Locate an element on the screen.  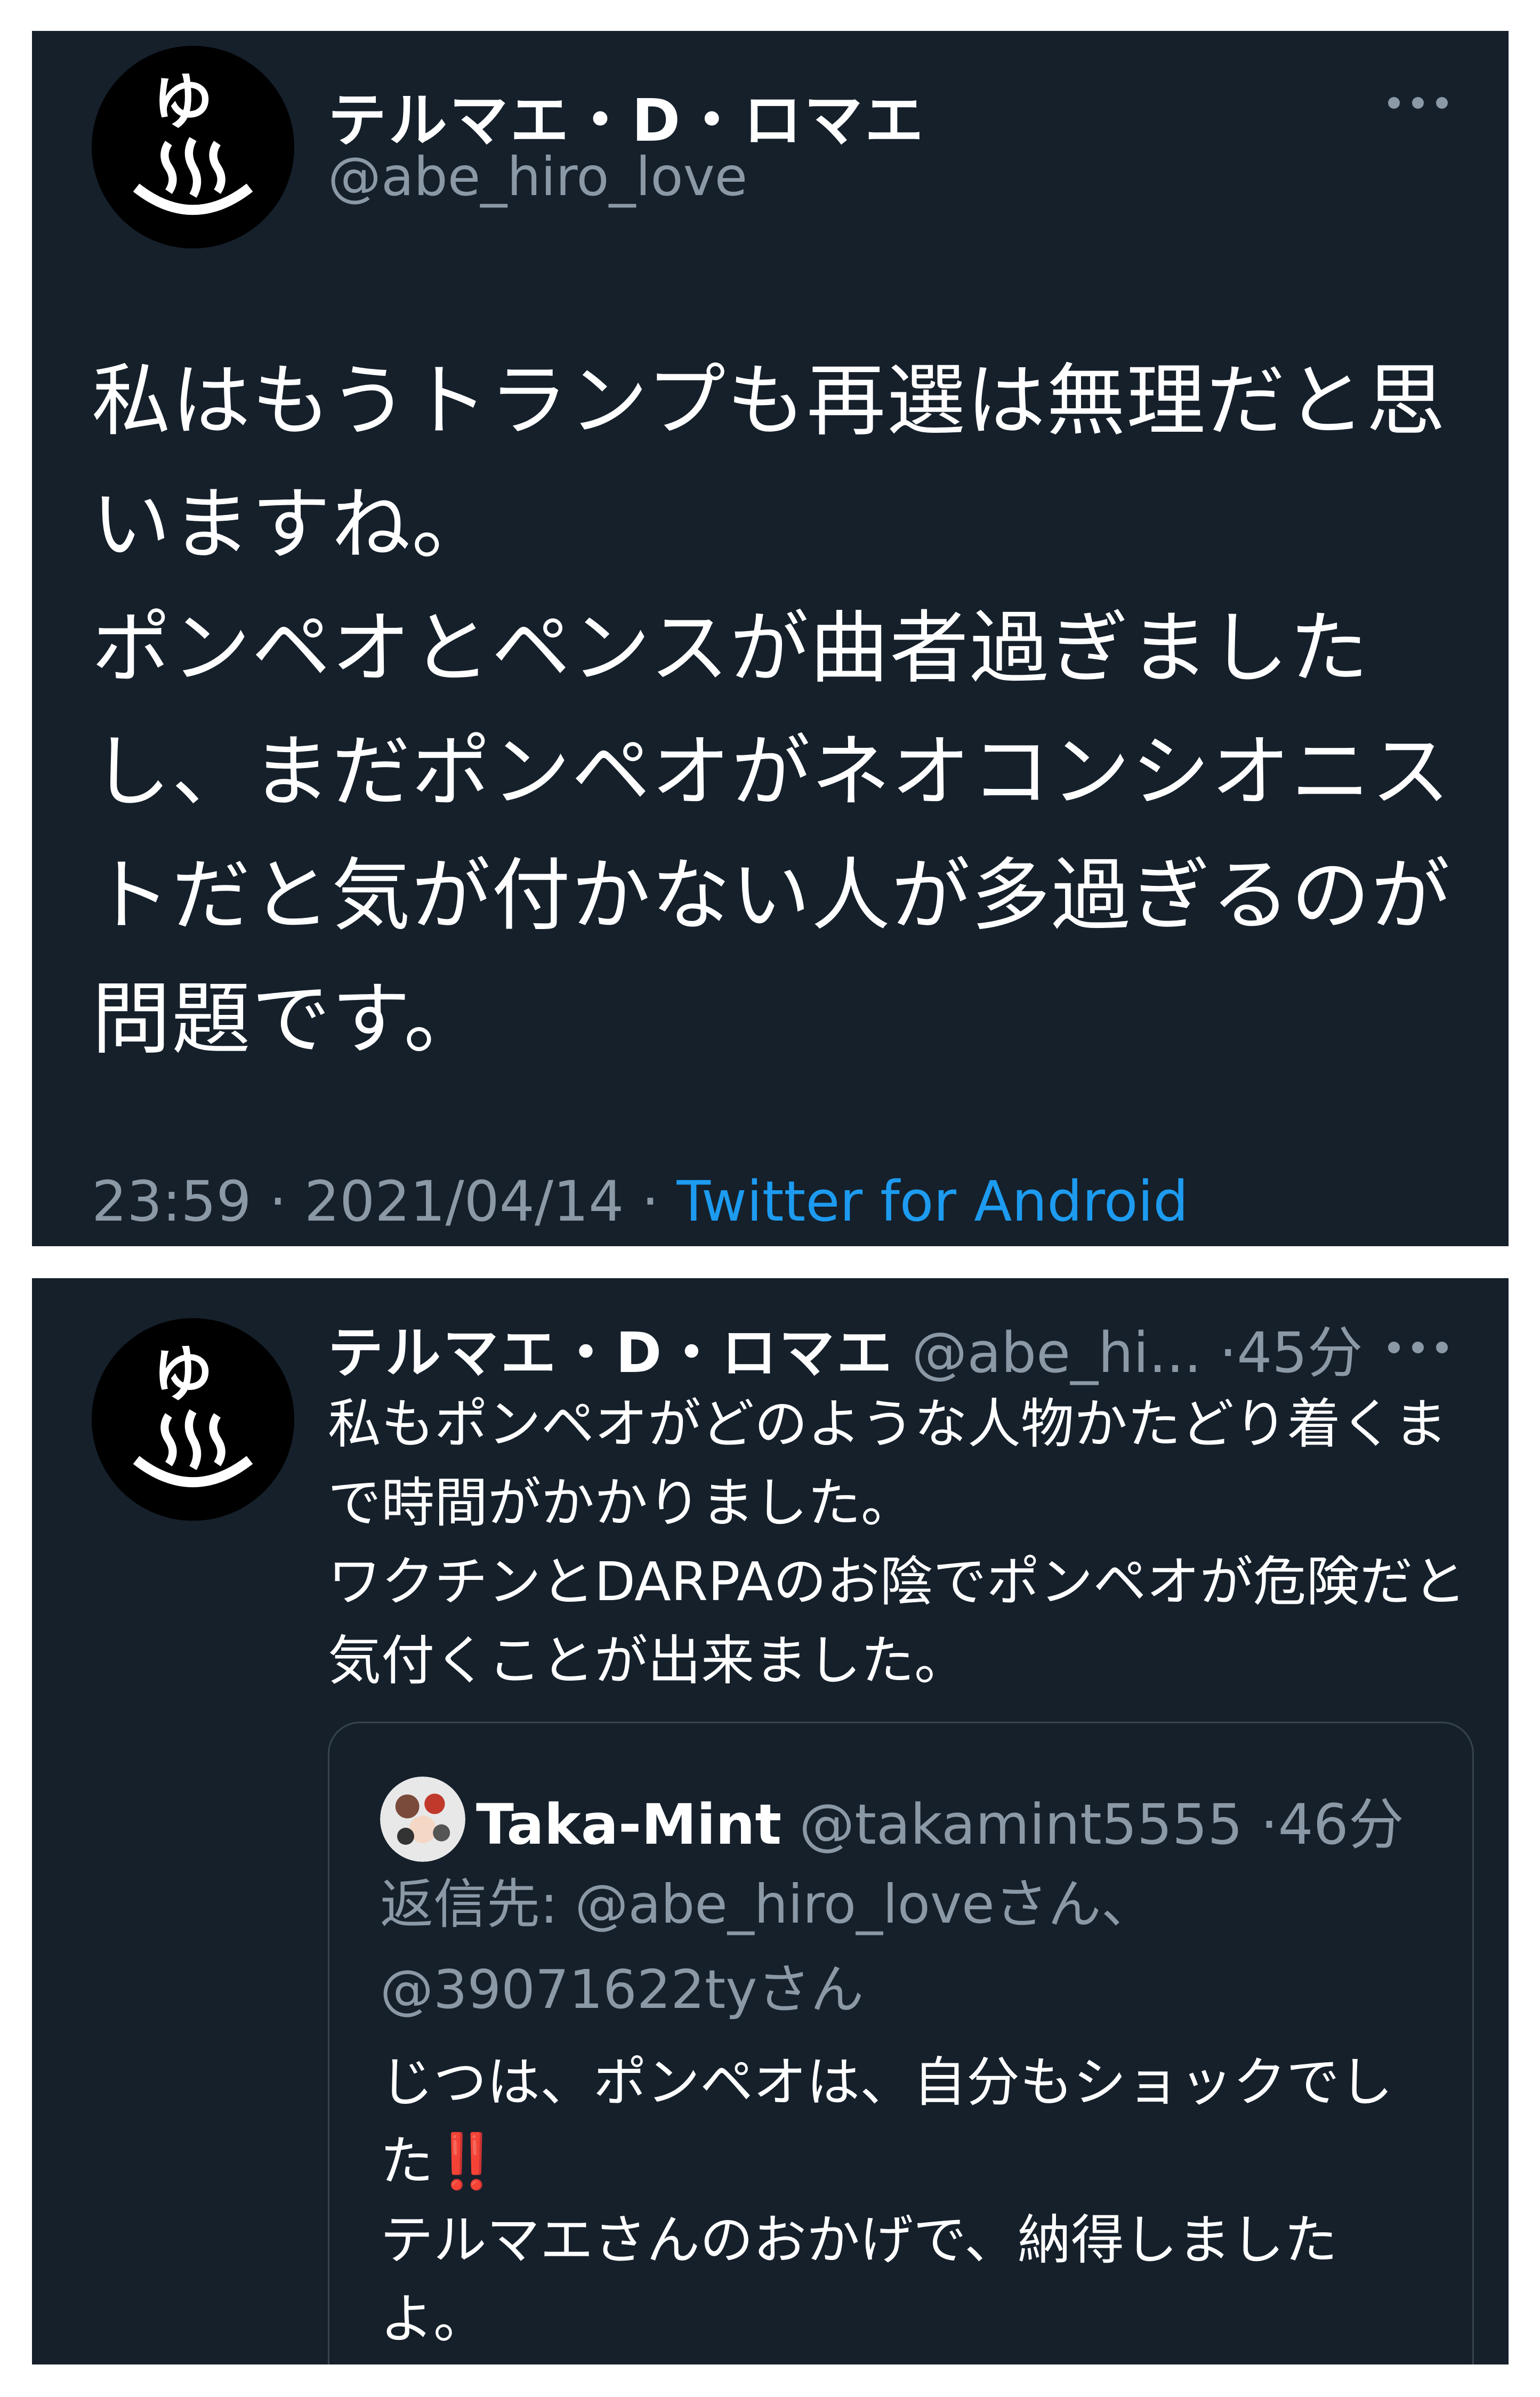
reply-to-suffix: さん is located at coordinates (810, 1989).